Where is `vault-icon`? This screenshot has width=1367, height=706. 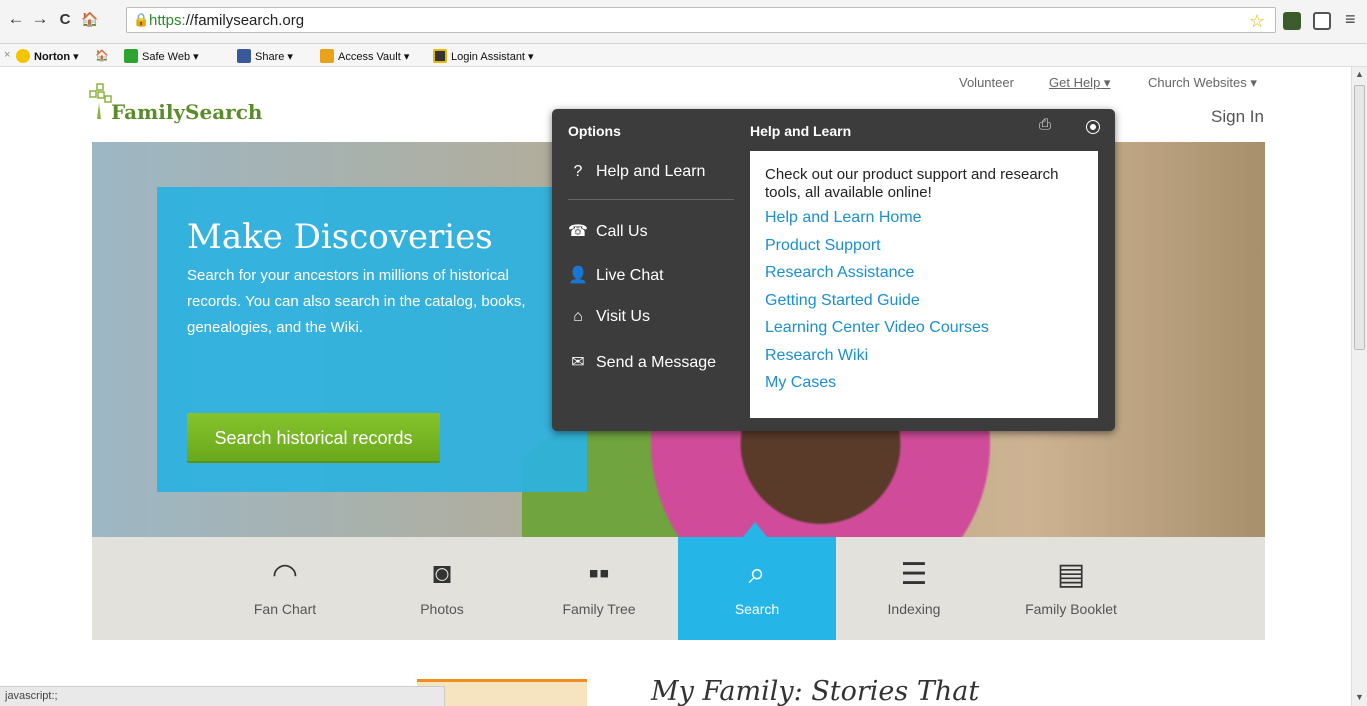 vault-icon is located at coordinates (327, 56).